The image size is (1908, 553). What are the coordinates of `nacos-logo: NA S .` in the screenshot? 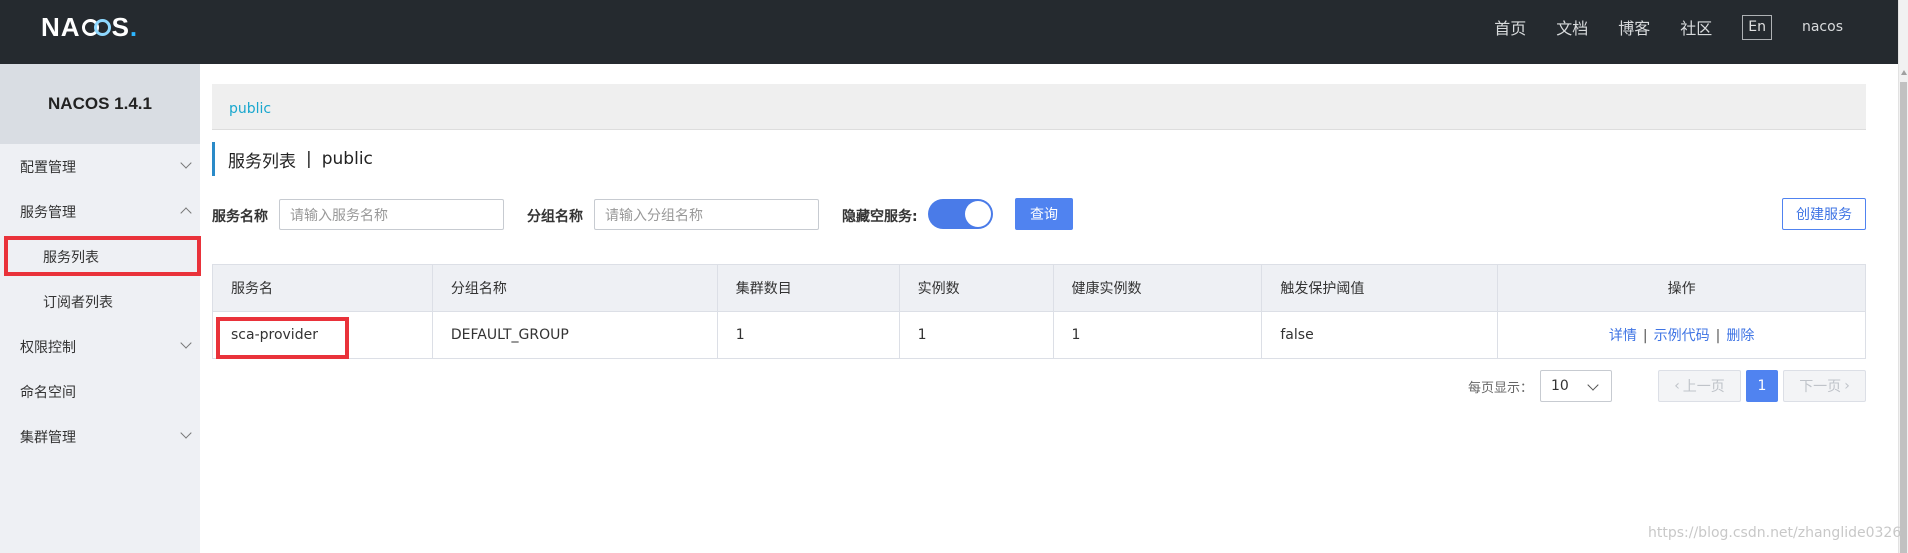 It's located at (89, 27).